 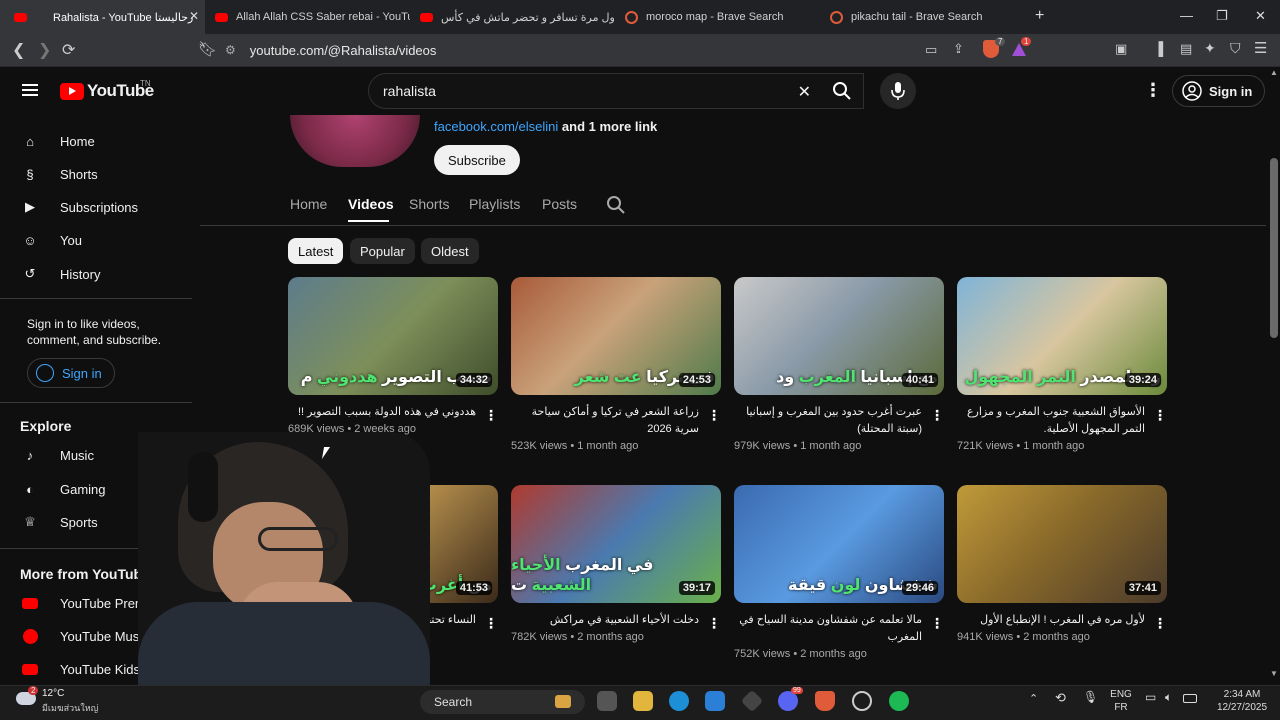 What do you see at coordinates (68, 50) in the screenshot?
I see `reload-icon: ⟳` at bounding box center [68, 50].